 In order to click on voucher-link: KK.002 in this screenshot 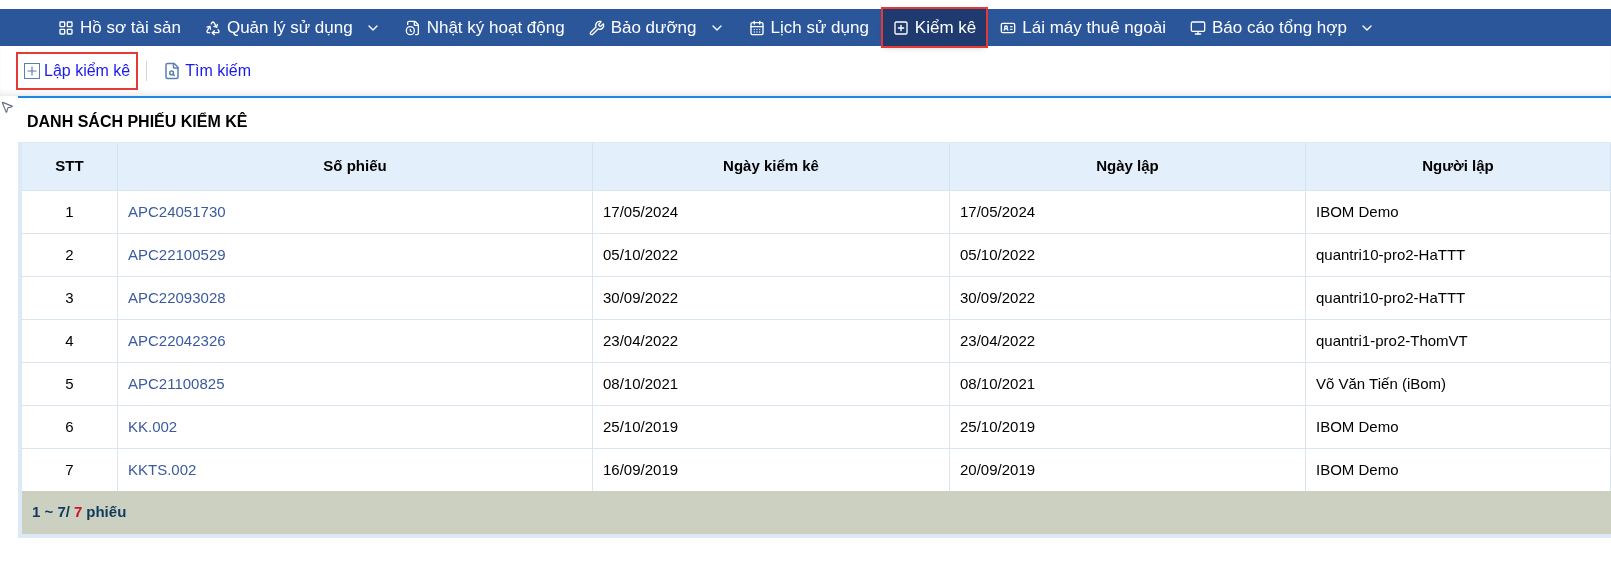, I will do `click(355, 427)`.